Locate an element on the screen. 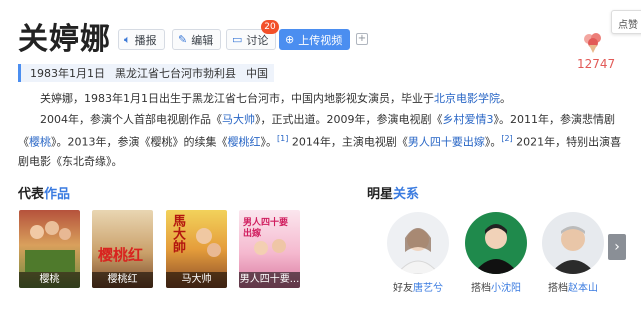  play-button: 🔈︎ 播报 is located at coordinates (141, 39).